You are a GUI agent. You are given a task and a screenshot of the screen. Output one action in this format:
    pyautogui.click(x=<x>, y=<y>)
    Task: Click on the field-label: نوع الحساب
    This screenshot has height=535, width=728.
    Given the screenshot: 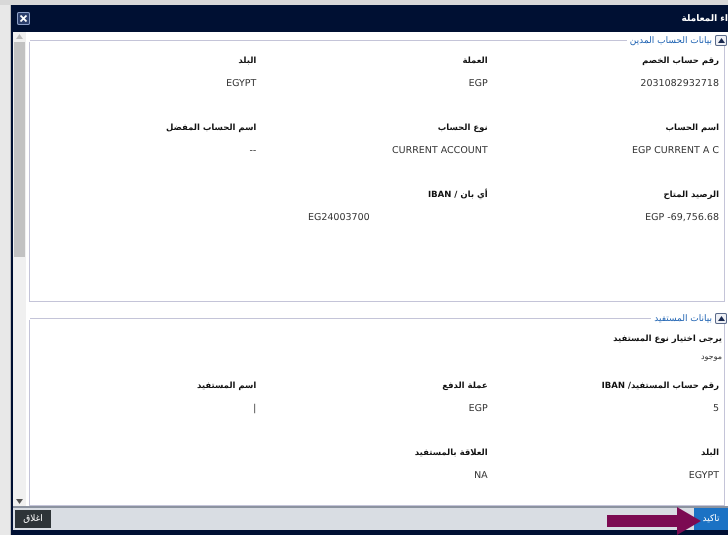 What is the action you would take?
    pyautogui.click(x=463, y=128)
    